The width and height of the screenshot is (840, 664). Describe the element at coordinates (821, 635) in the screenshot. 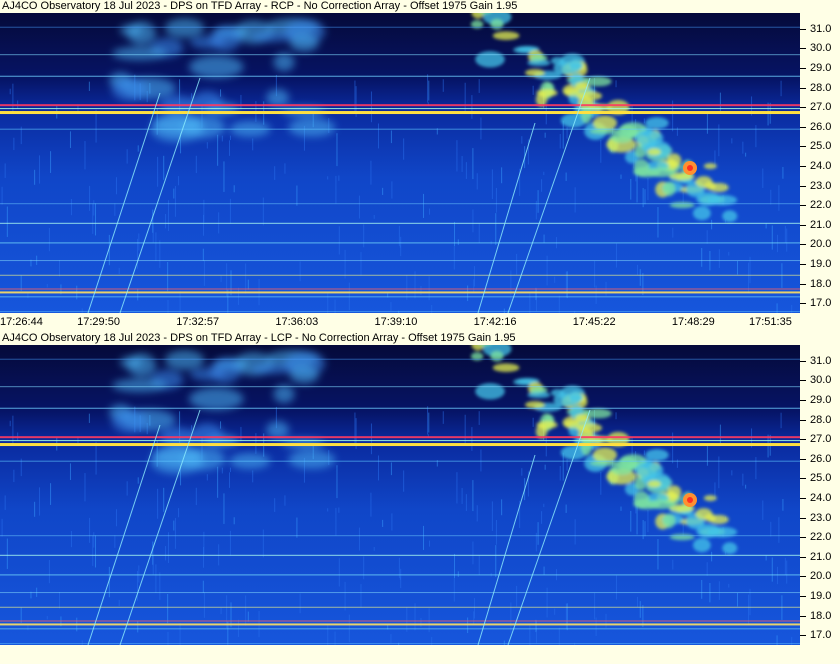

I see `lcp-y-tick-label: 17.0` at that location.